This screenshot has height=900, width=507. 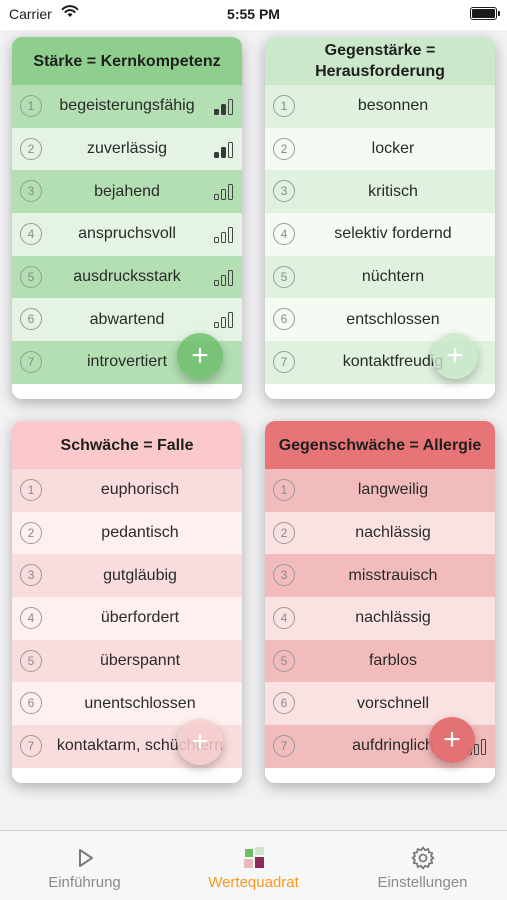 I want to click on list-item: 6 unentschlossen, so click(x=127, y=704).